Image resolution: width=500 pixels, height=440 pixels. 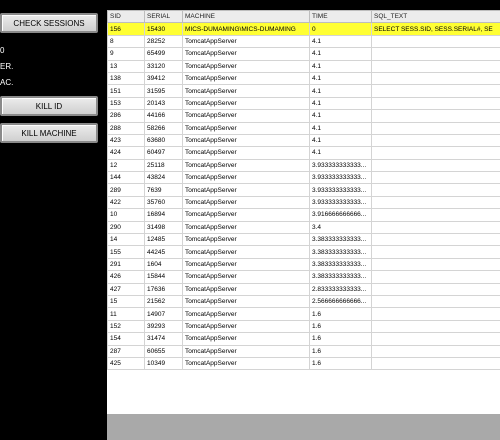 I want to click on cell-sid: 13, so click(x=126, y=66).